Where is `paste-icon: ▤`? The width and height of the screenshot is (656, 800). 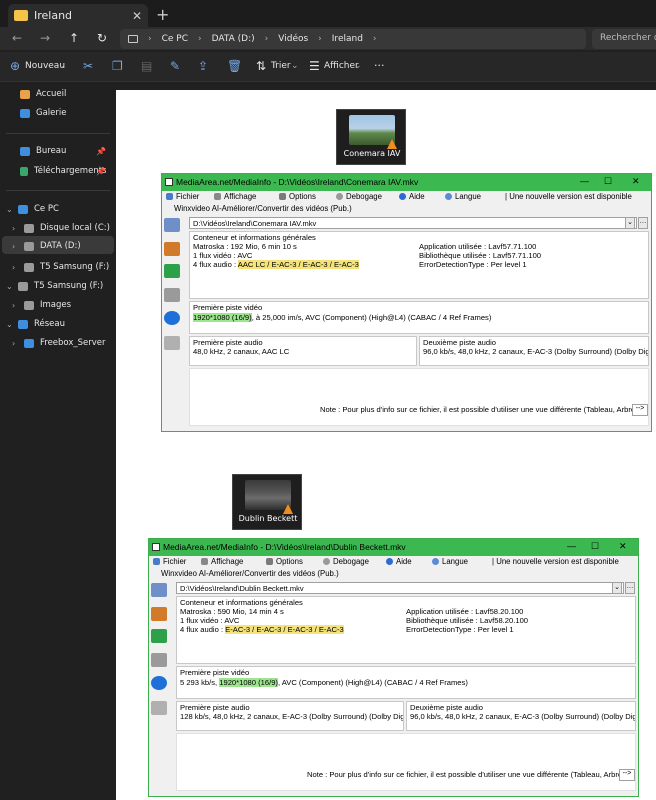 paste-icon: ▤ is located at coordinates (146, 66).